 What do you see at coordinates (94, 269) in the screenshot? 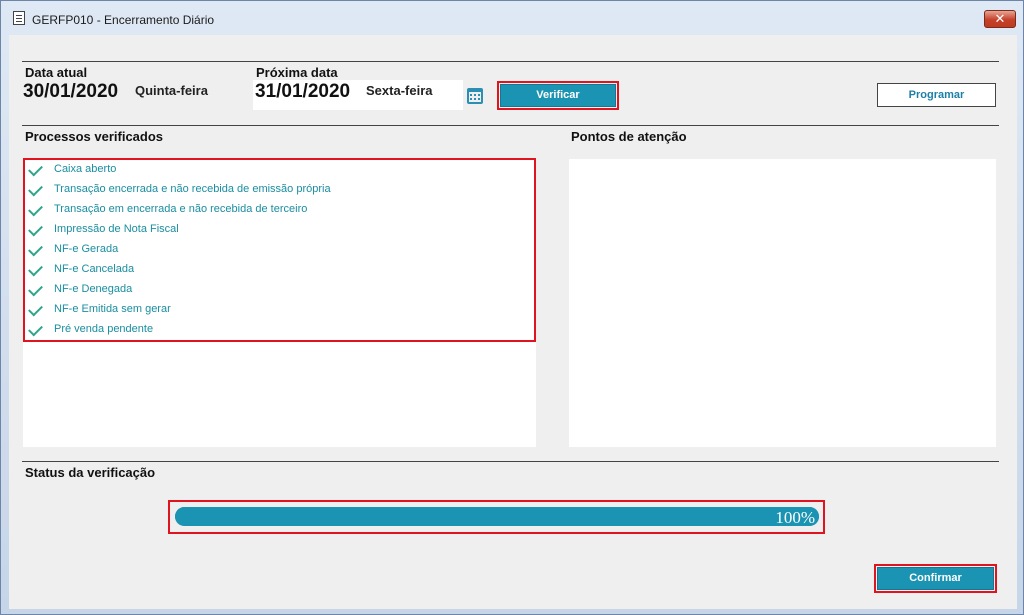
I see `process-label: NF-e Cancelada` at bounding box center [94, 269].